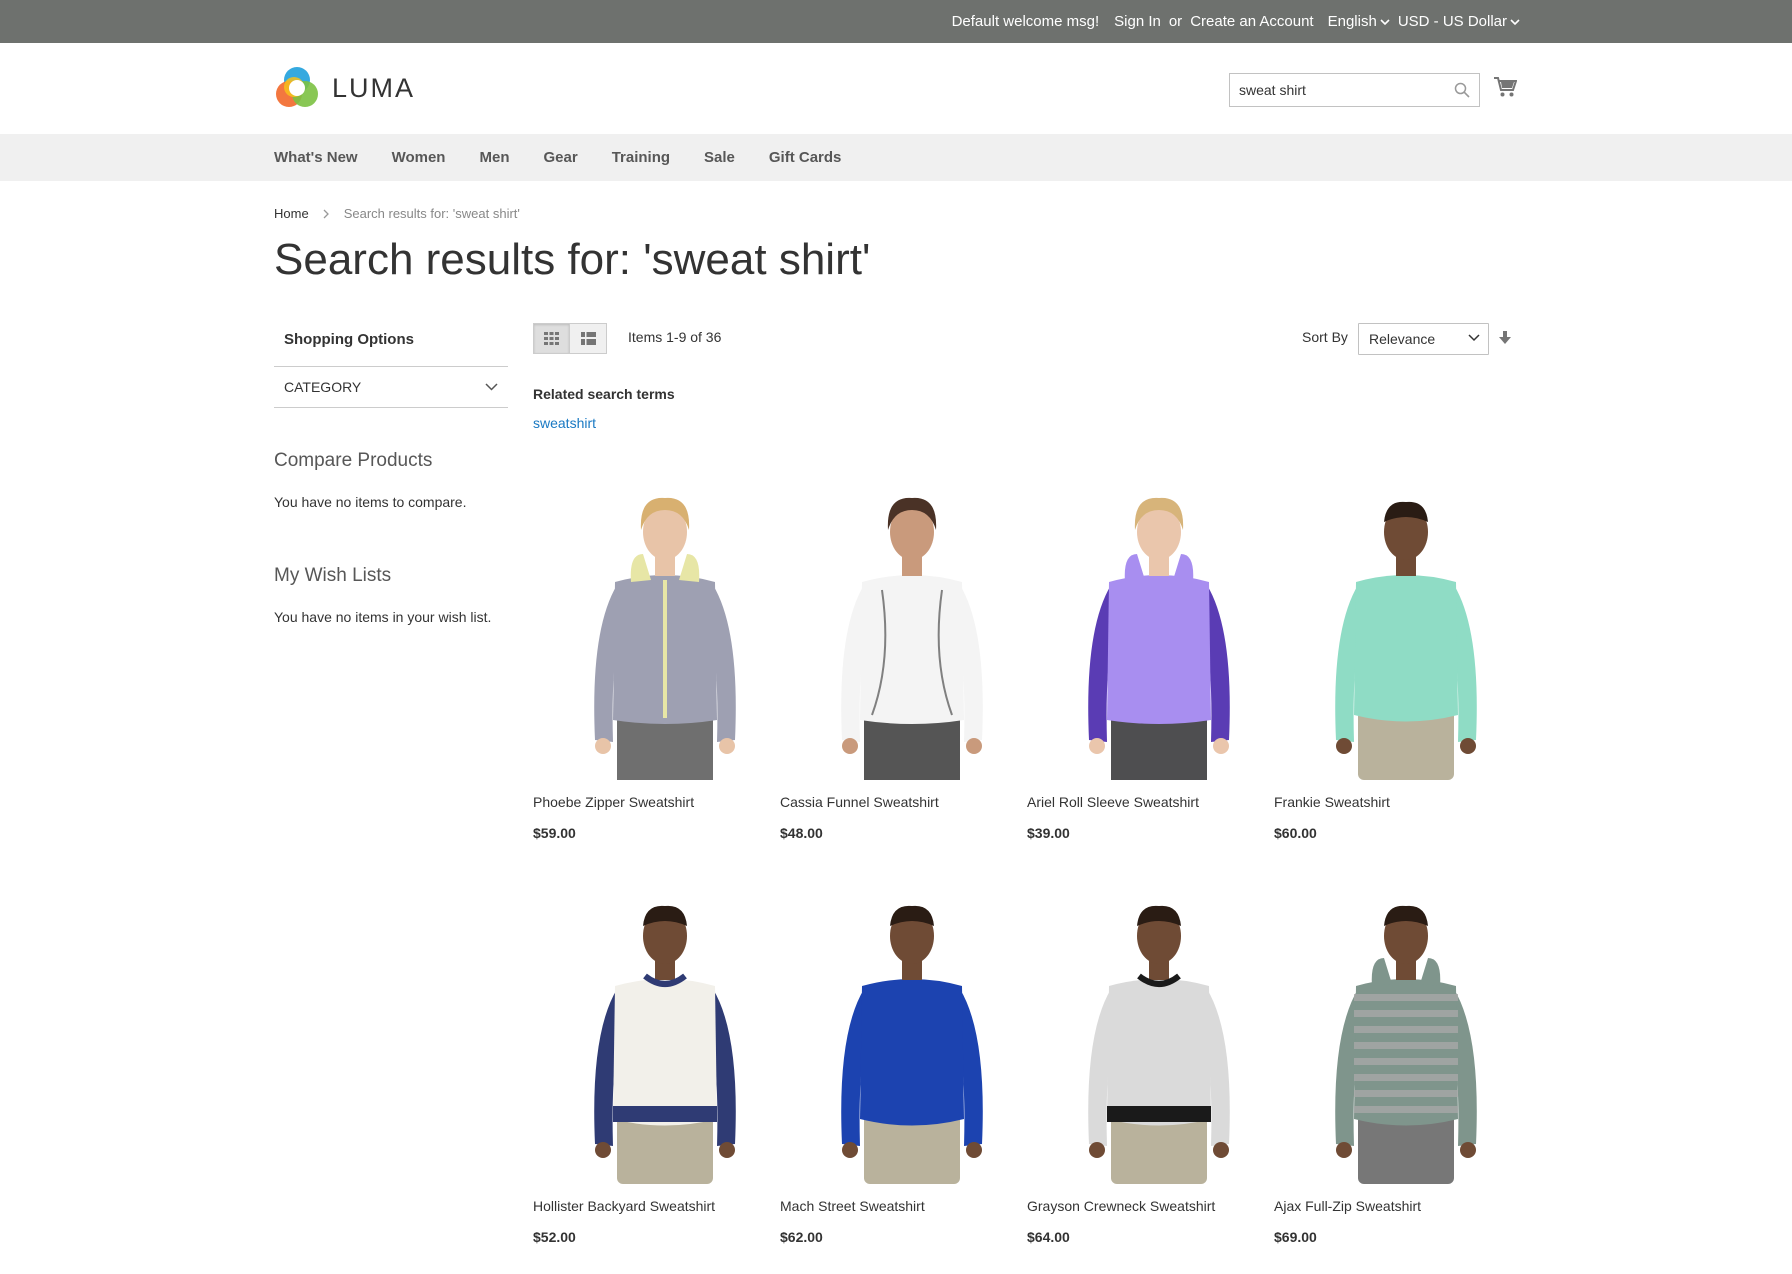  Describe the element at coordinates (1335, 90) in the screenshot. I see `search-input` at that location.